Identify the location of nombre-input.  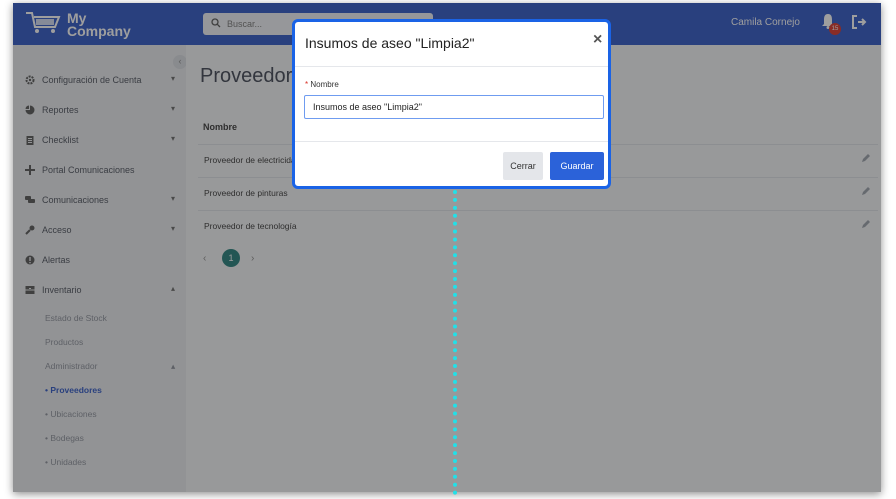
(454, 107).